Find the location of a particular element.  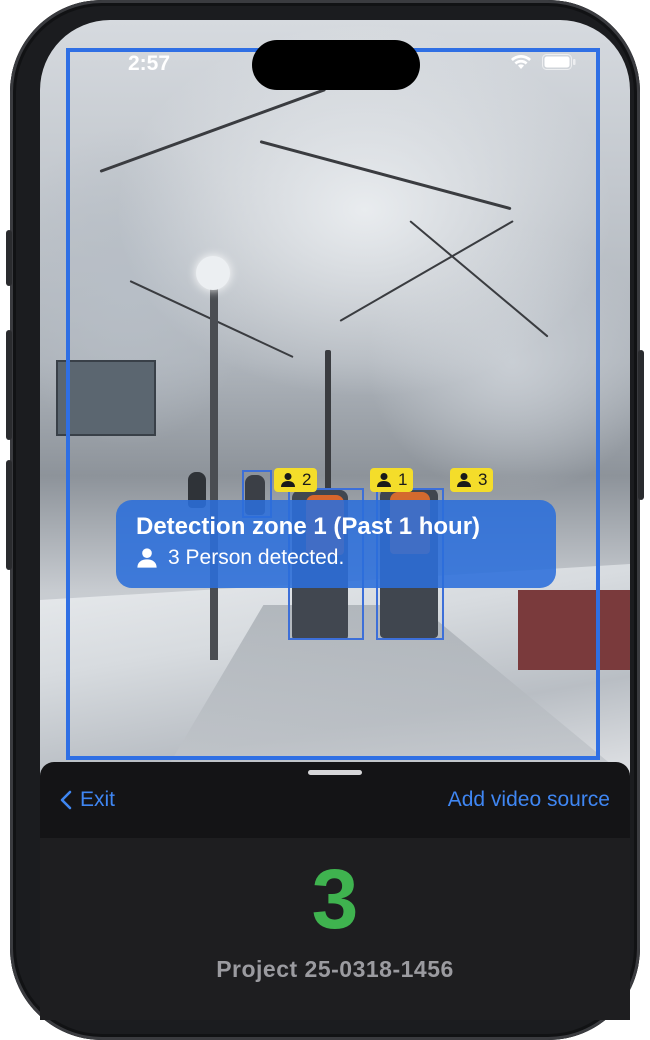

callout-summary: 3 Person detected. is located at coordinates (336, 558).